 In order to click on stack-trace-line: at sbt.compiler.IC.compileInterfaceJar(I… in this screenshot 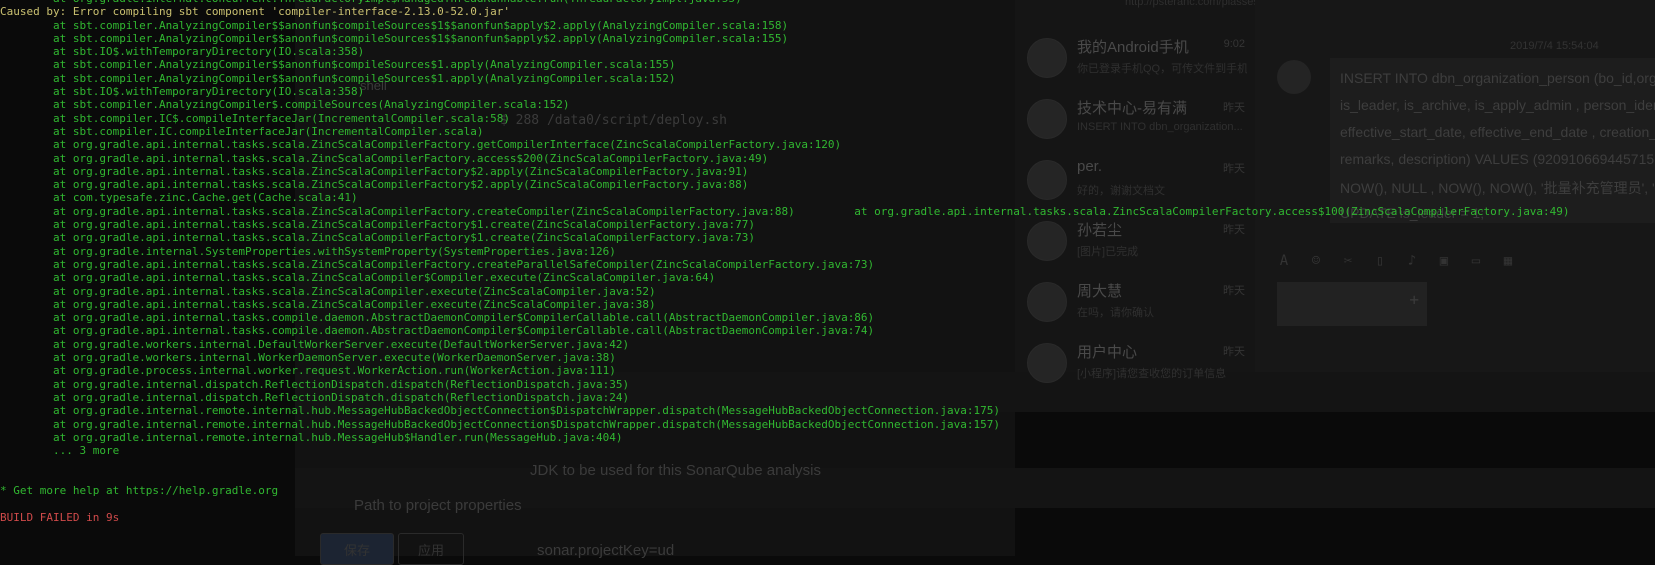, I will do `click(242, 131)`.